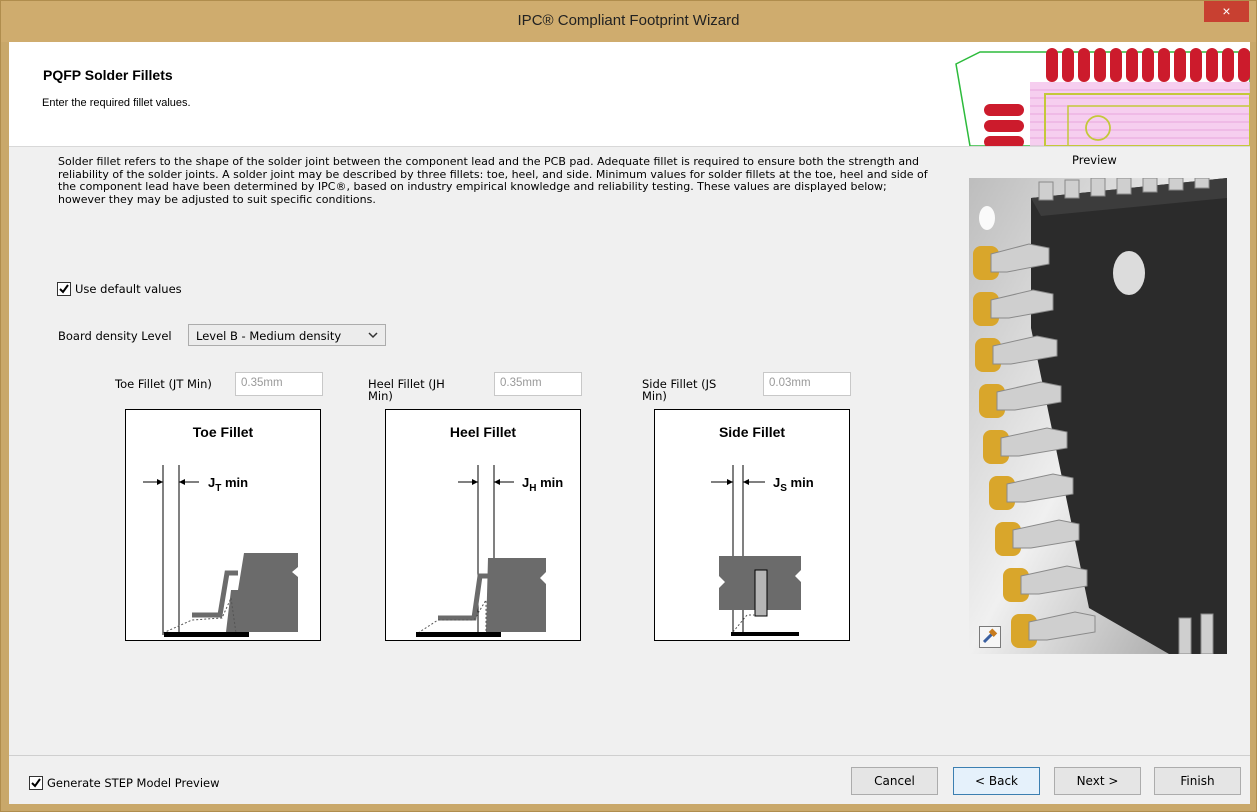  Describe the element at coordinates (1197, 781) in the screenshot. I see `finish-button: Finish` at that location.